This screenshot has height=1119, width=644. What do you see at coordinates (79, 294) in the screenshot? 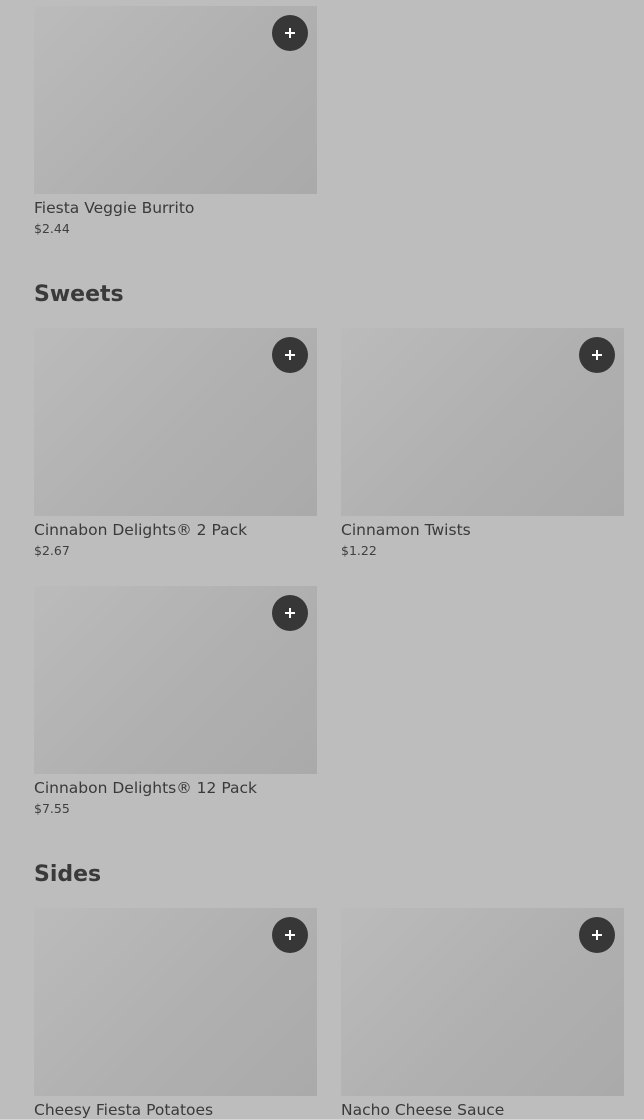
I see `section-title-sweets: Sweets` at bounding box center [79, 294].